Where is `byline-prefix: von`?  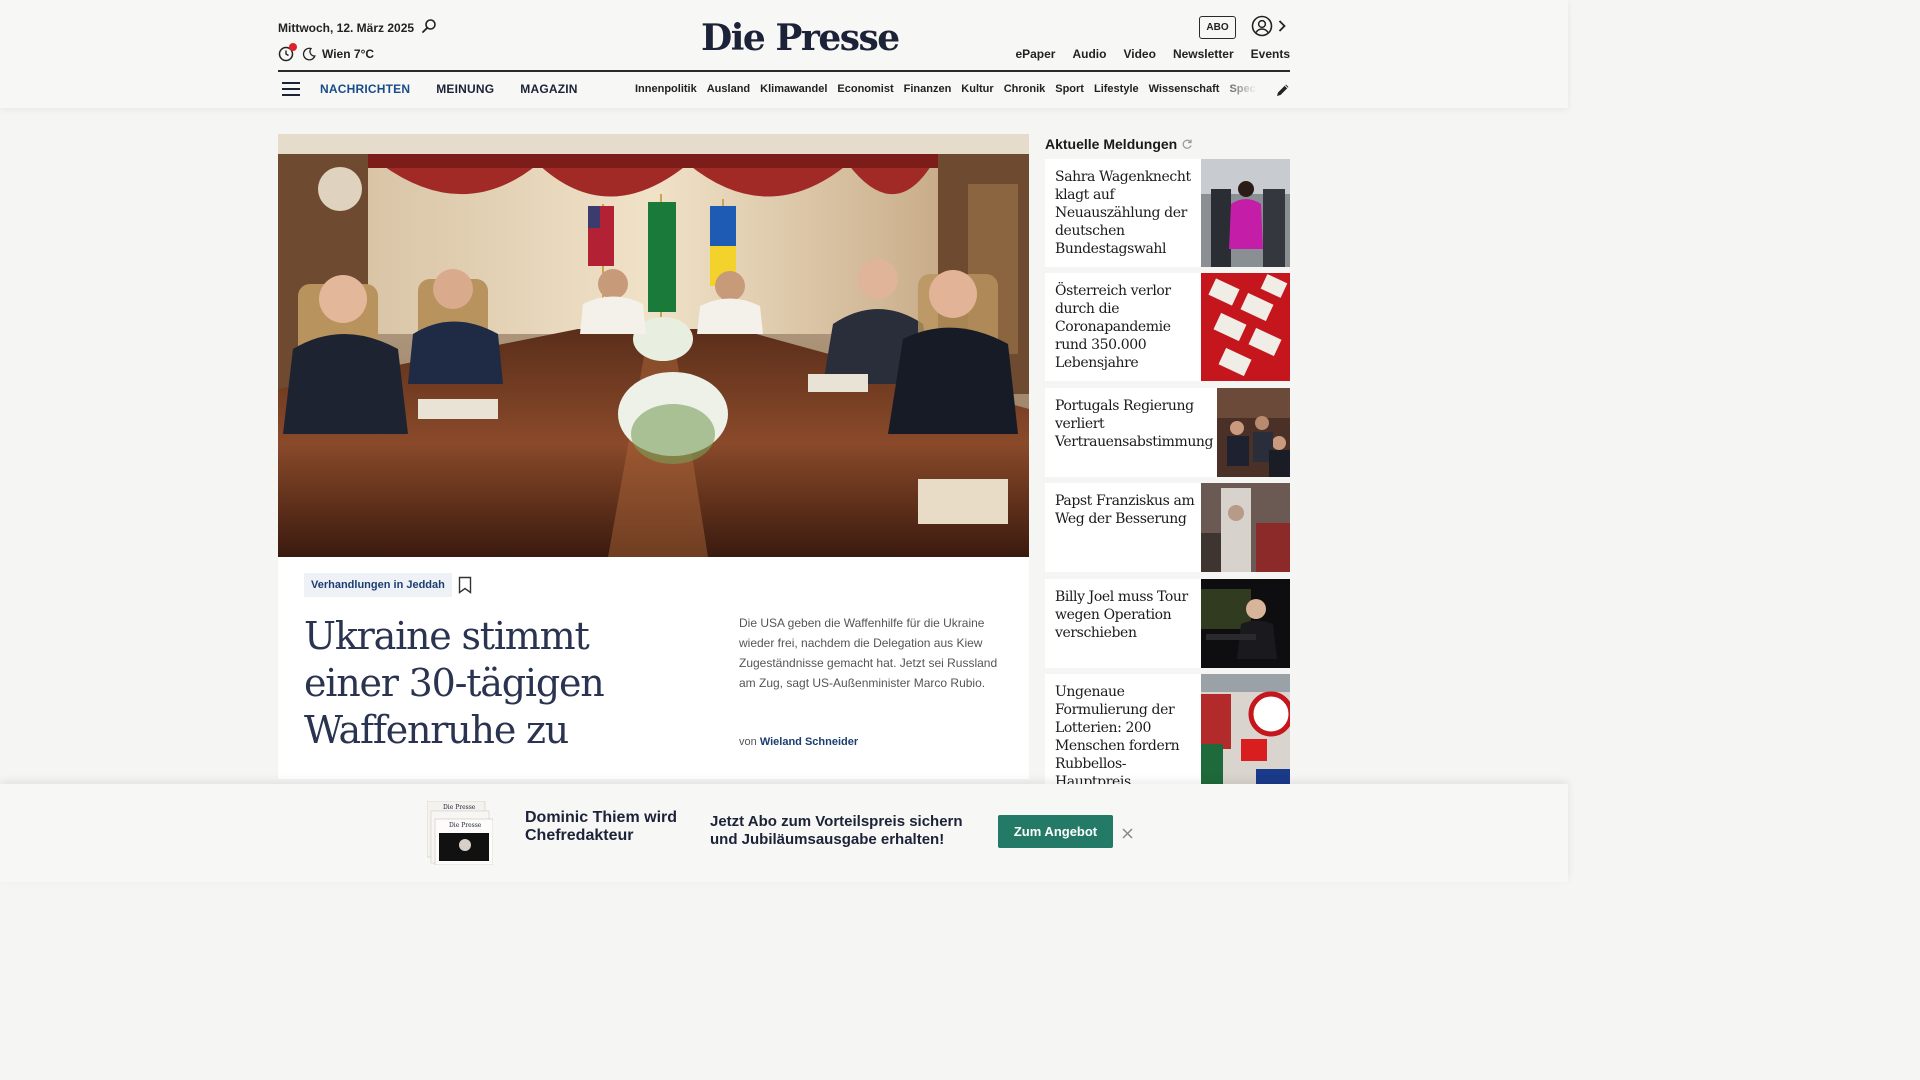
byline-prefix: von is located at coordinates (748, 742).